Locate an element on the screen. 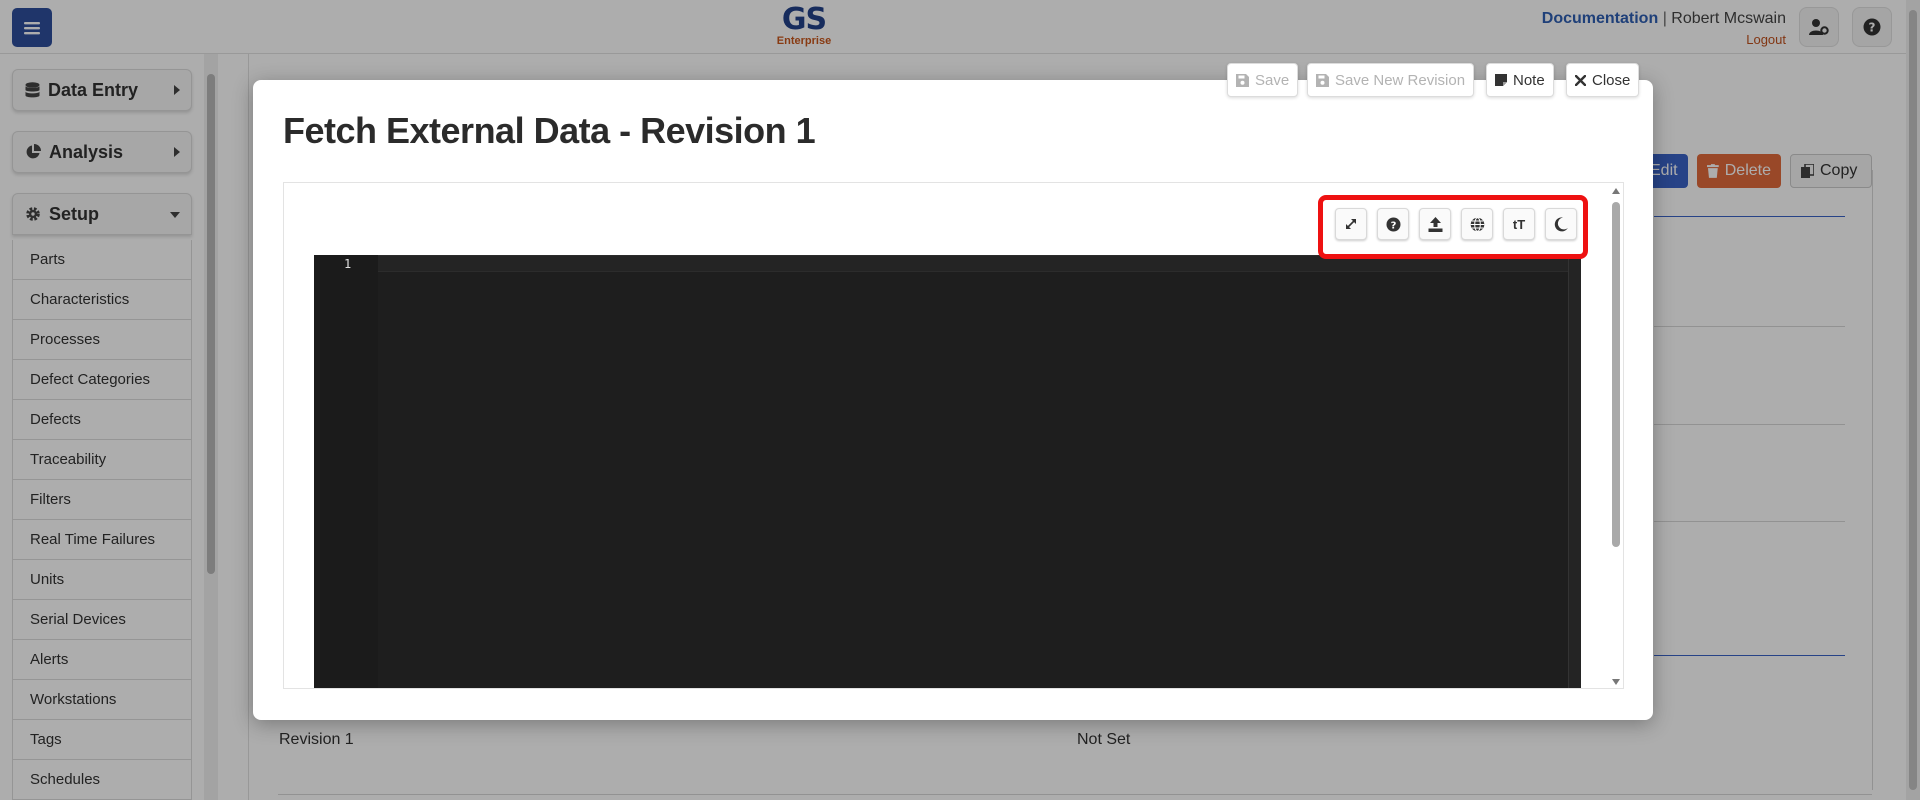  save-new-revision-button: Save New Revision is located at coordinates (1391, 80).